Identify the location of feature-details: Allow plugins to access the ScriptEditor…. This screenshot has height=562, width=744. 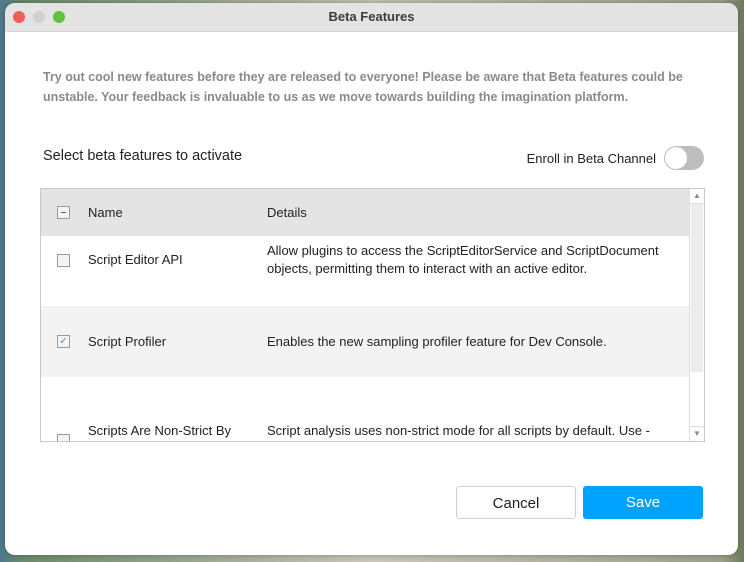
(463, 259).